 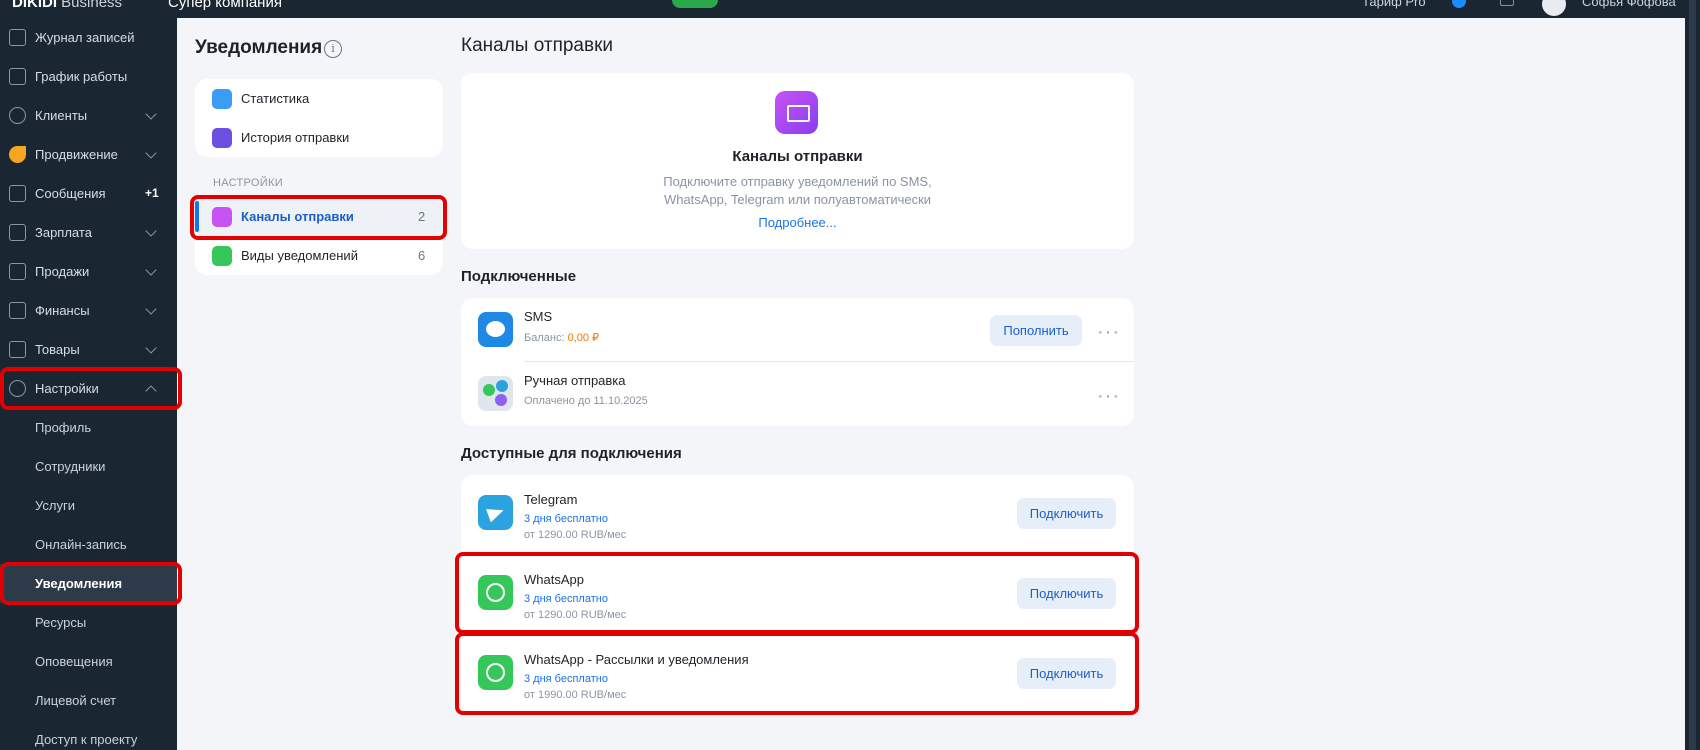 What do you see at coordinates (575, 695) in the screenshot?
I see `channel-price: от 1990.00 RUB/мес` at bounding box center [575, 695].